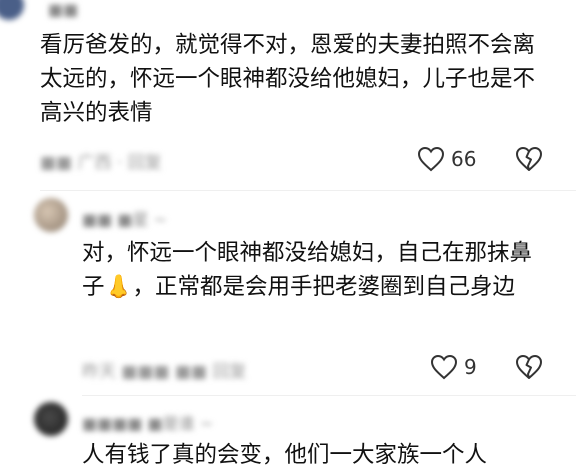 The image size is (576, 472). What do you see at coordinates (164, 372) in the screenshot?
I see `comment-meta: 昨天 ■■■ ■■ 回复` at bounding box center [164, 372].